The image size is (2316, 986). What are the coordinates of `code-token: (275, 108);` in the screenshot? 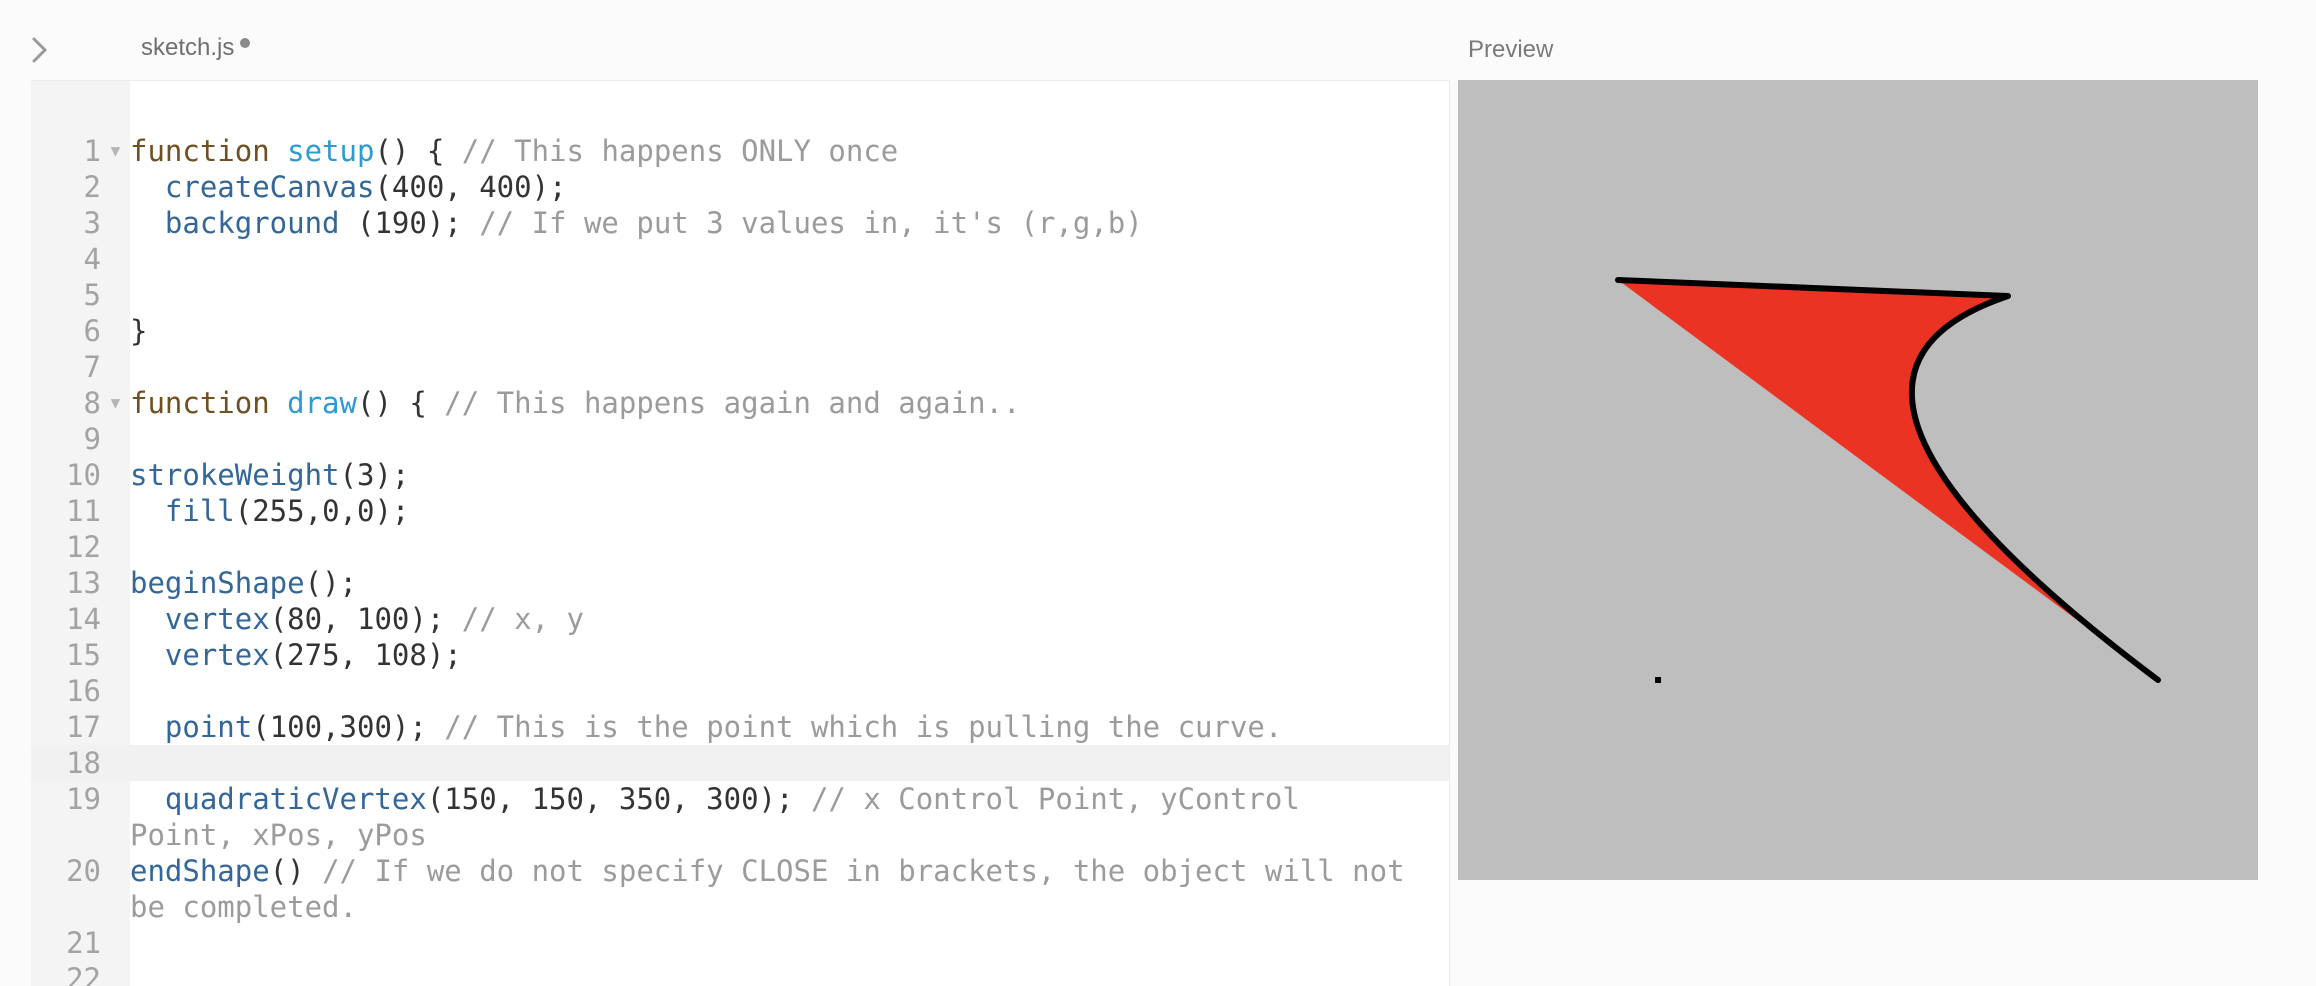 It's located at (365, 655).